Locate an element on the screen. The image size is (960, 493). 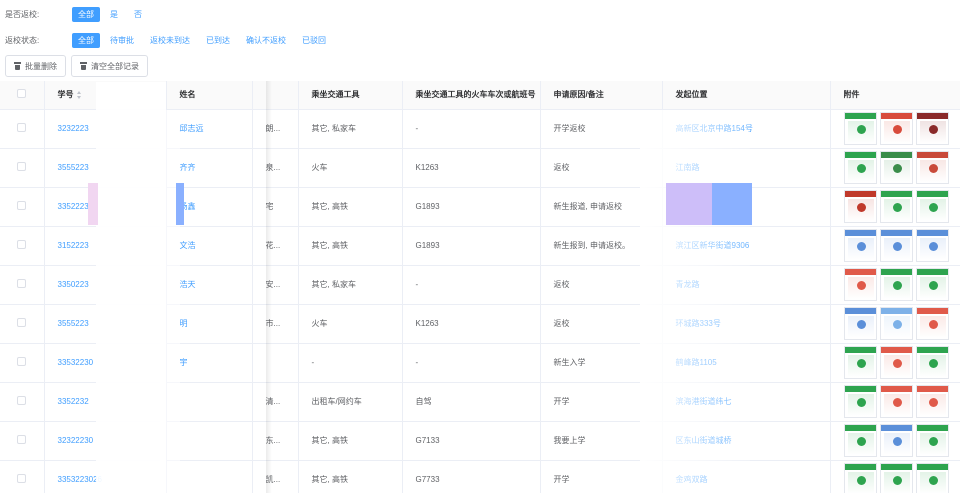
train-cell: 自驾 is located at coordinates (471, 402).